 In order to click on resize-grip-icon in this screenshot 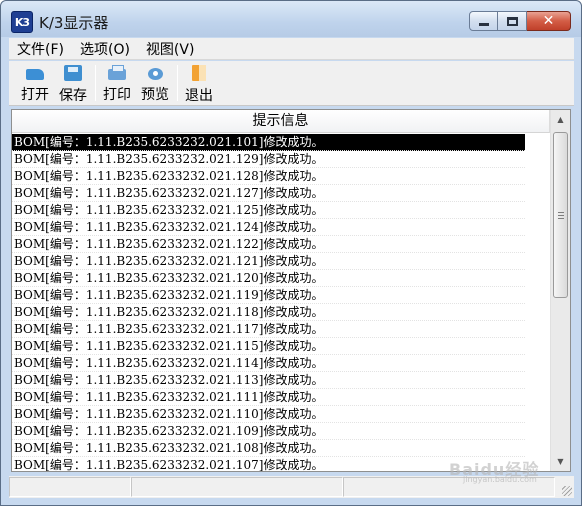, I will do `click(567, 491)`.